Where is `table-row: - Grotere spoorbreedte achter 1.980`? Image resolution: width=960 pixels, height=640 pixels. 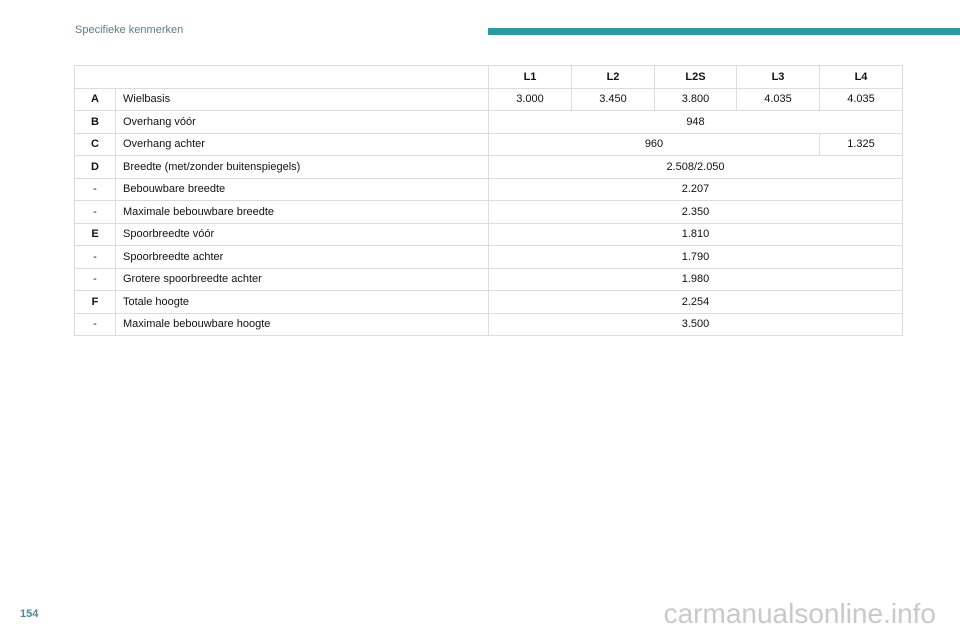
table-row: - Grotere spoorbreedte achter 1.980 is located at coordinates (488, 279).